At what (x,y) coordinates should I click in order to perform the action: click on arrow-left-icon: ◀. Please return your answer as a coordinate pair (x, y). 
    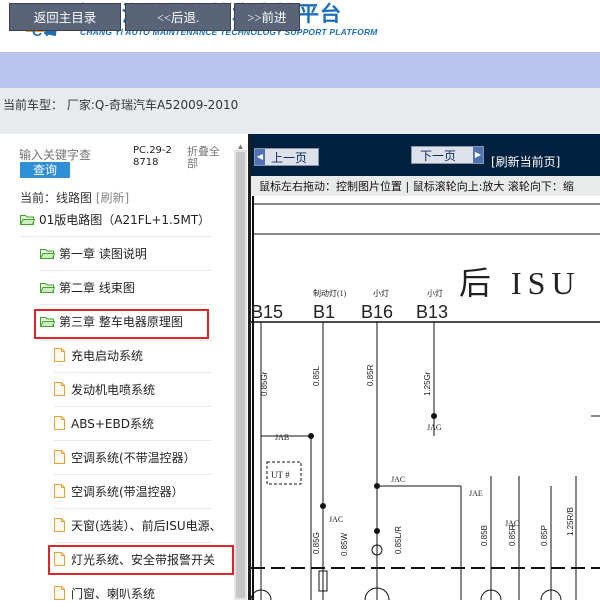
    Looking at the image, I should click on (260, 157).